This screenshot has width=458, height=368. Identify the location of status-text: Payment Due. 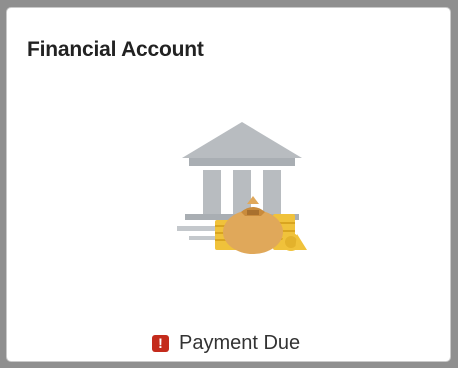
(240, 342).